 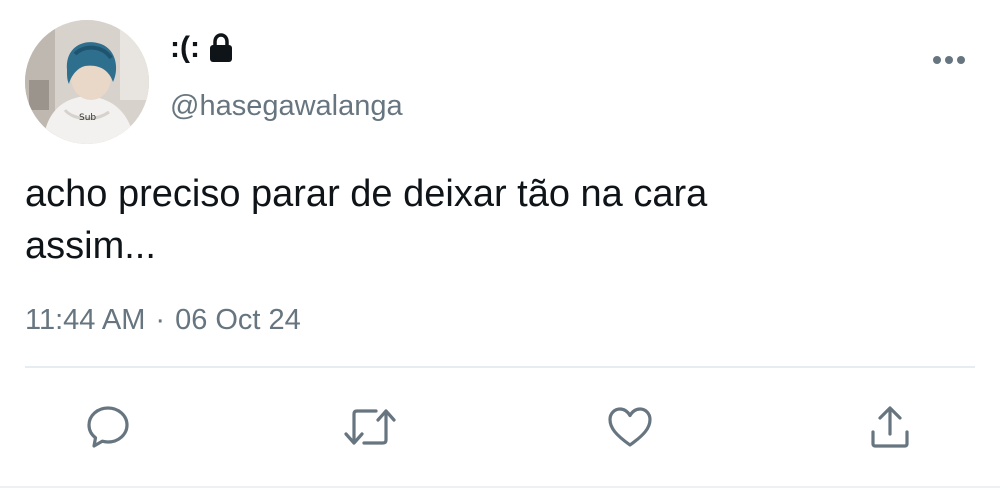 I want to click on more-options-button, so click(x=949, y=60).